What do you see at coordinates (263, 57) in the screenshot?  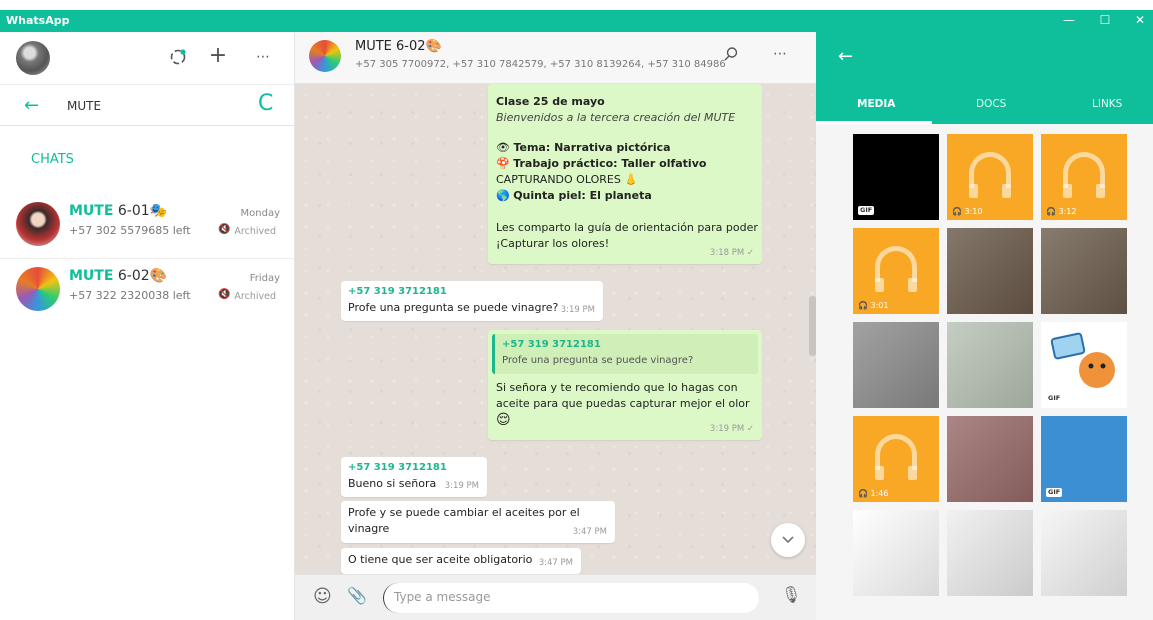 I see `menu-button: ⋯` at bounding box center [263, 57].